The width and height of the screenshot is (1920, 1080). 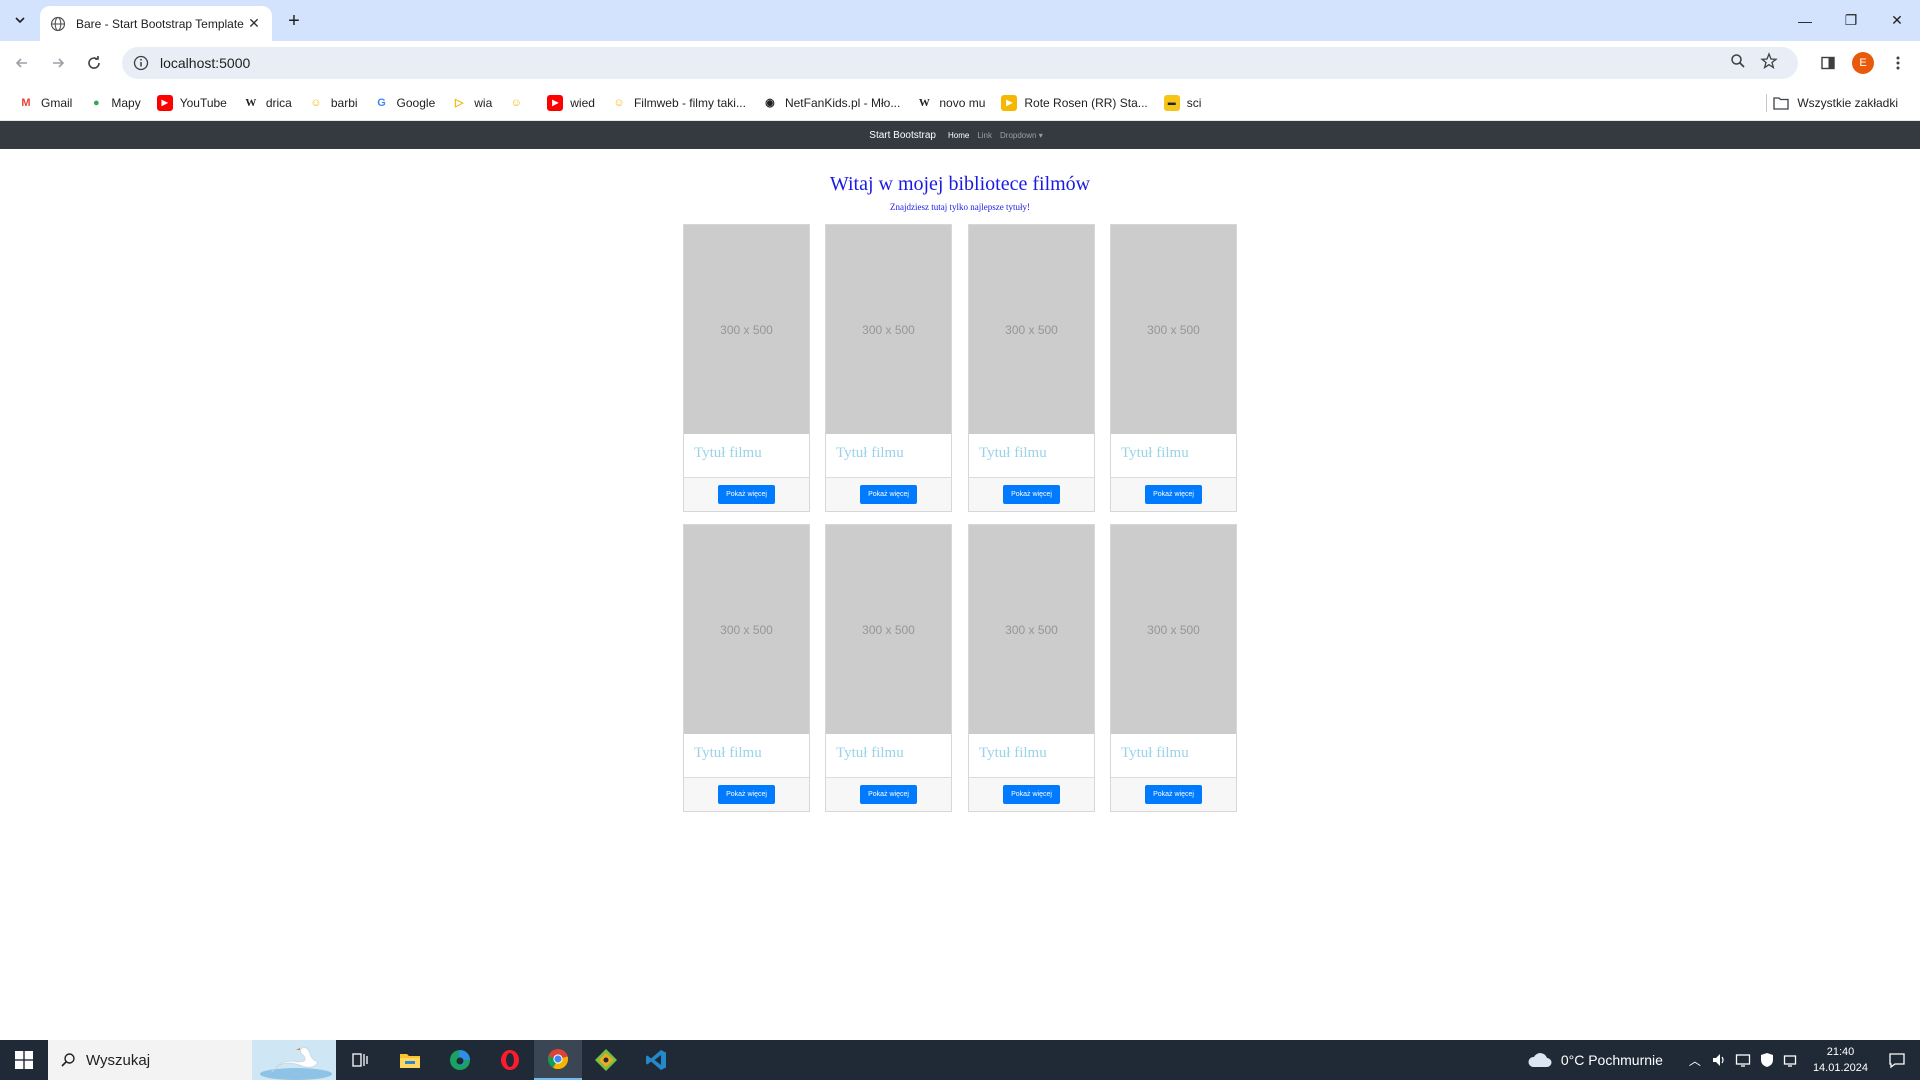 I want to click on restore-button: ❐, so click(x=1851, y=20).